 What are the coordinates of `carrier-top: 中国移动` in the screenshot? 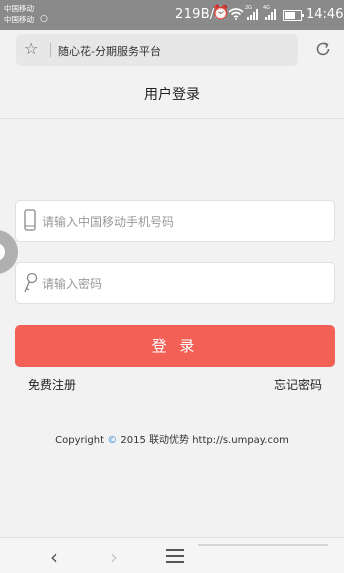 It's located at (19, 8).